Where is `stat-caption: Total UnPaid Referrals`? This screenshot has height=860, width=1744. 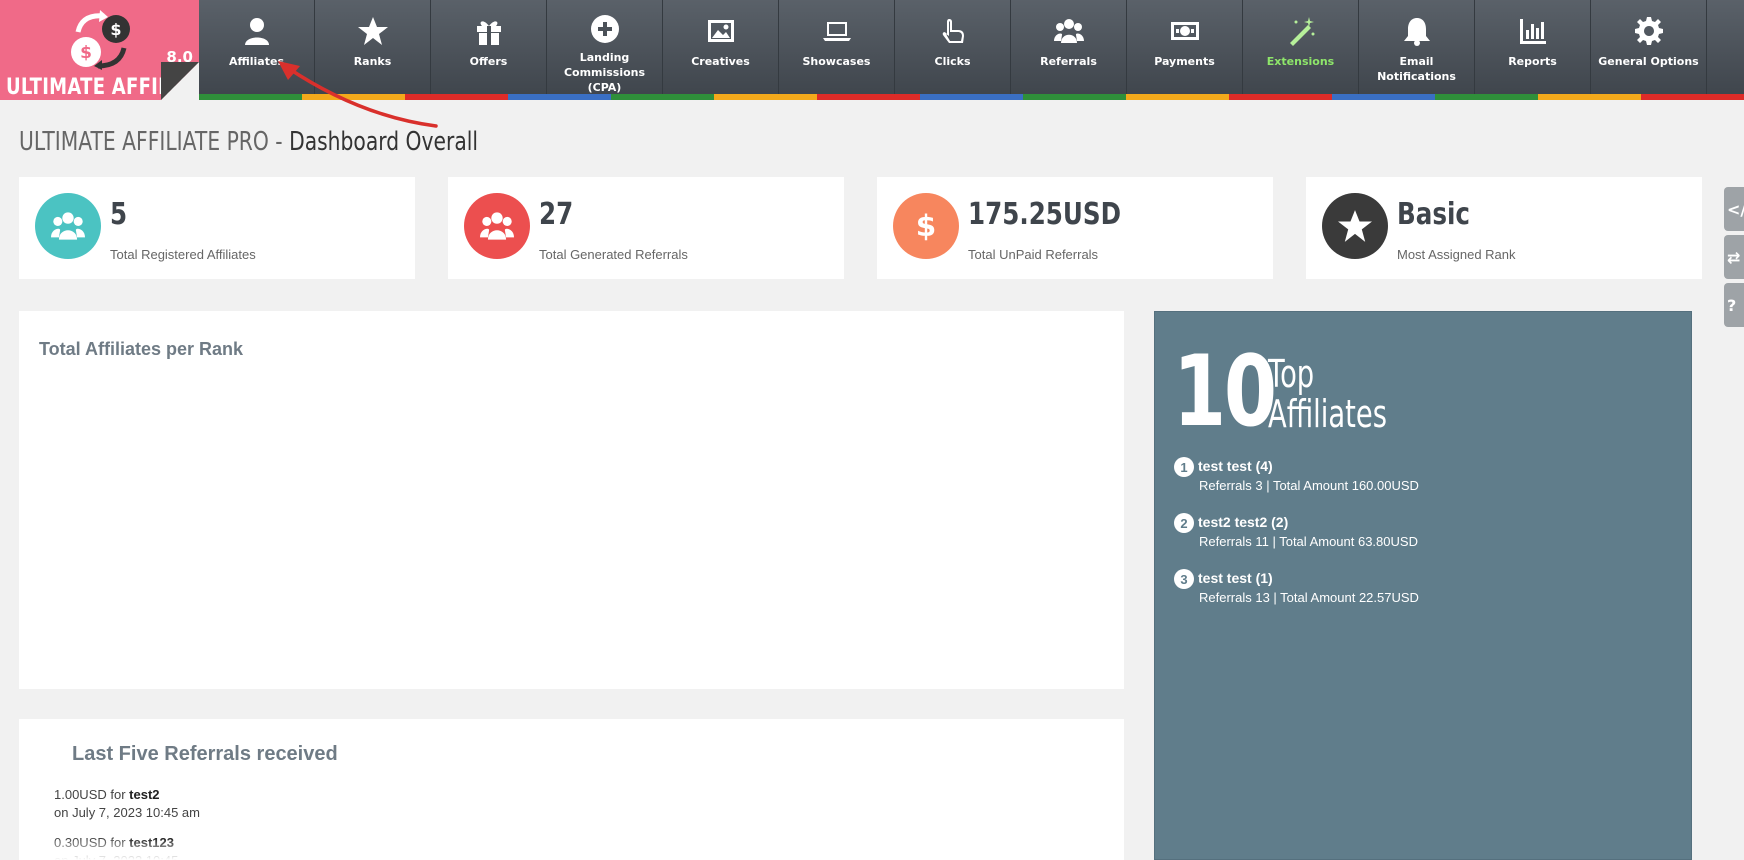
stat-caption: Total UnPaid Referrals is located at coordinates (1033, 254).